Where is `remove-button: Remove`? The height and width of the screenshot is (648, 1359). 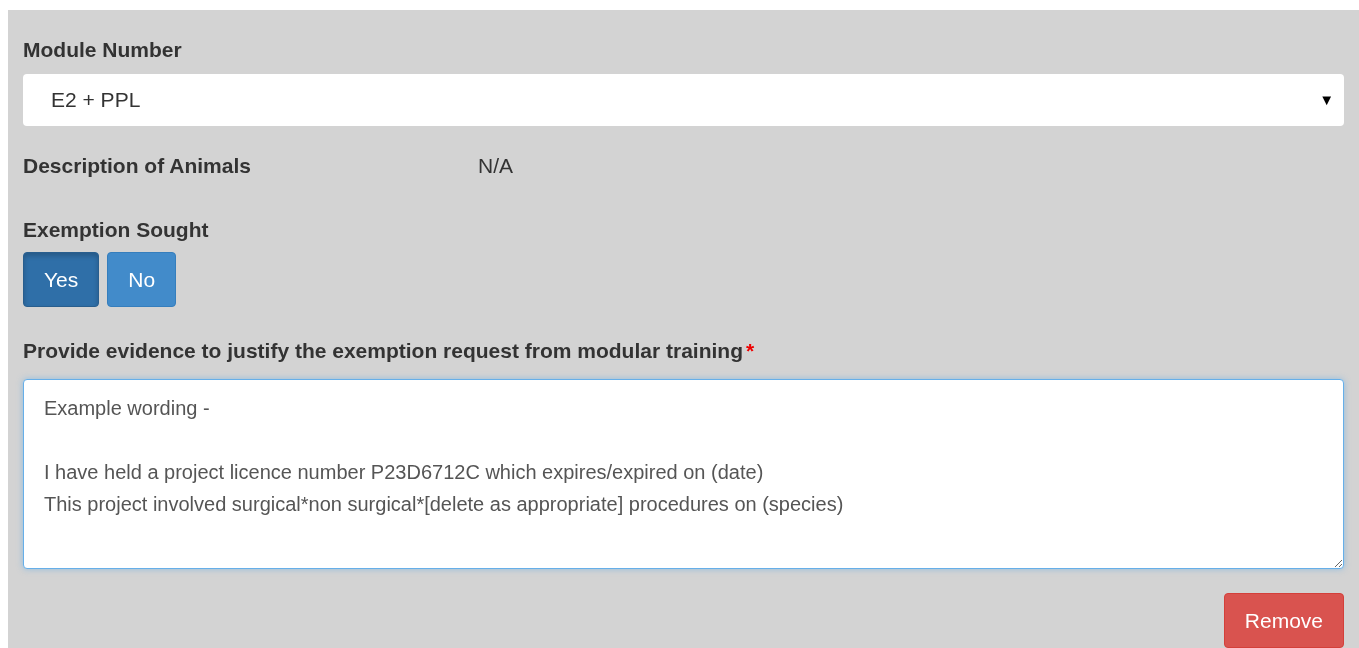 remove-button: Remove is located at coordinates (1283, 620).